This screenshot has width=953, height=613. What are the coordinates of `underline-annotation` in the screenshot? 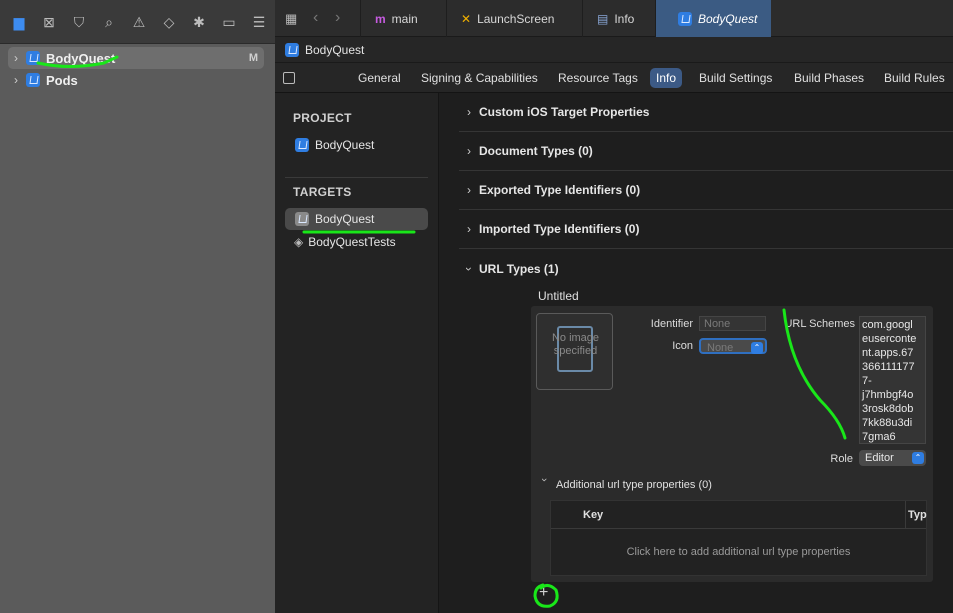 It's located at (77, 61).